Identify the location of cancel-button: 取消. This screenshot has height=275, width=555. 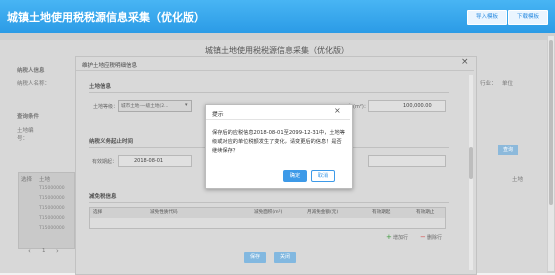
(323, 176).